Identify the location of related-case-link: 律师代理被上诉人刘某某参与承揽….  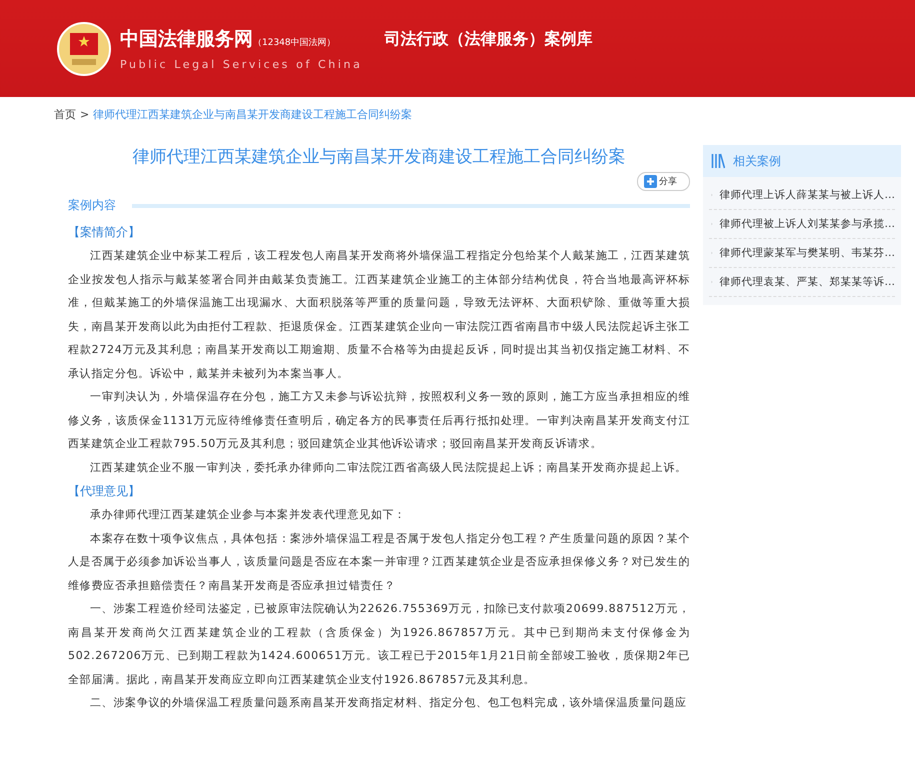
(802, 224).